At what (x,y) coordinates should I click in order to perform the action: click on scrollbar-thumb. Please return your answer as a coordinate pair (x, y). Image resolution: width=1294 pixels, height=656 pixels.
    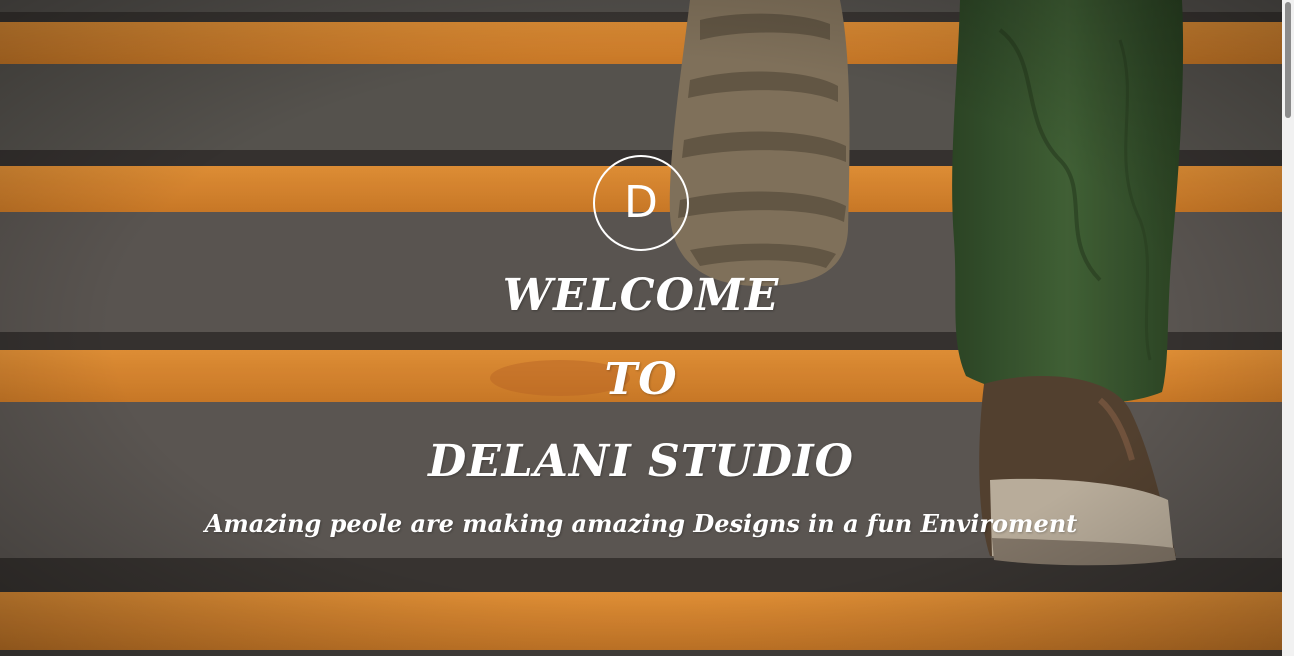
    Looking at the image, I should click on (1288, 60).